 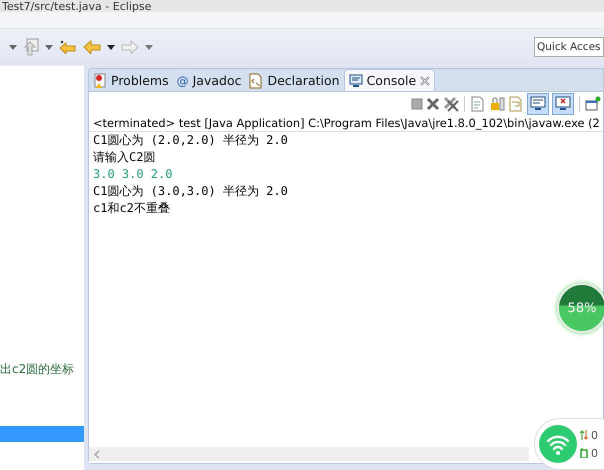 I want to click on console-line: 请输入C2圆, so click(x=124, y=157).